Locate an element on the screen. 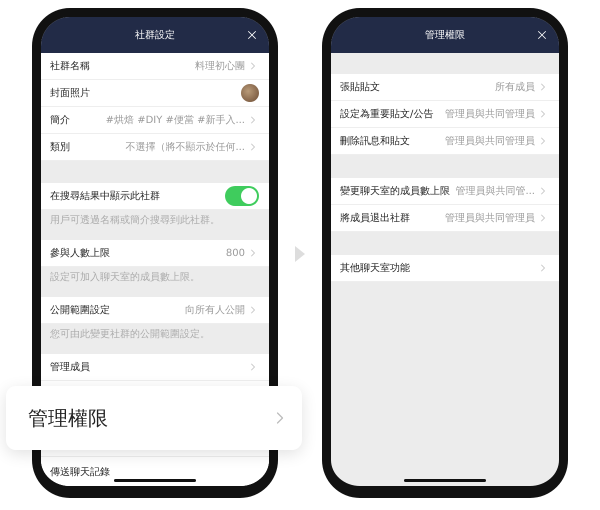  hint-text: 您可由此變更社群的公開範圍設定。 is located at coordinates (130, 335).